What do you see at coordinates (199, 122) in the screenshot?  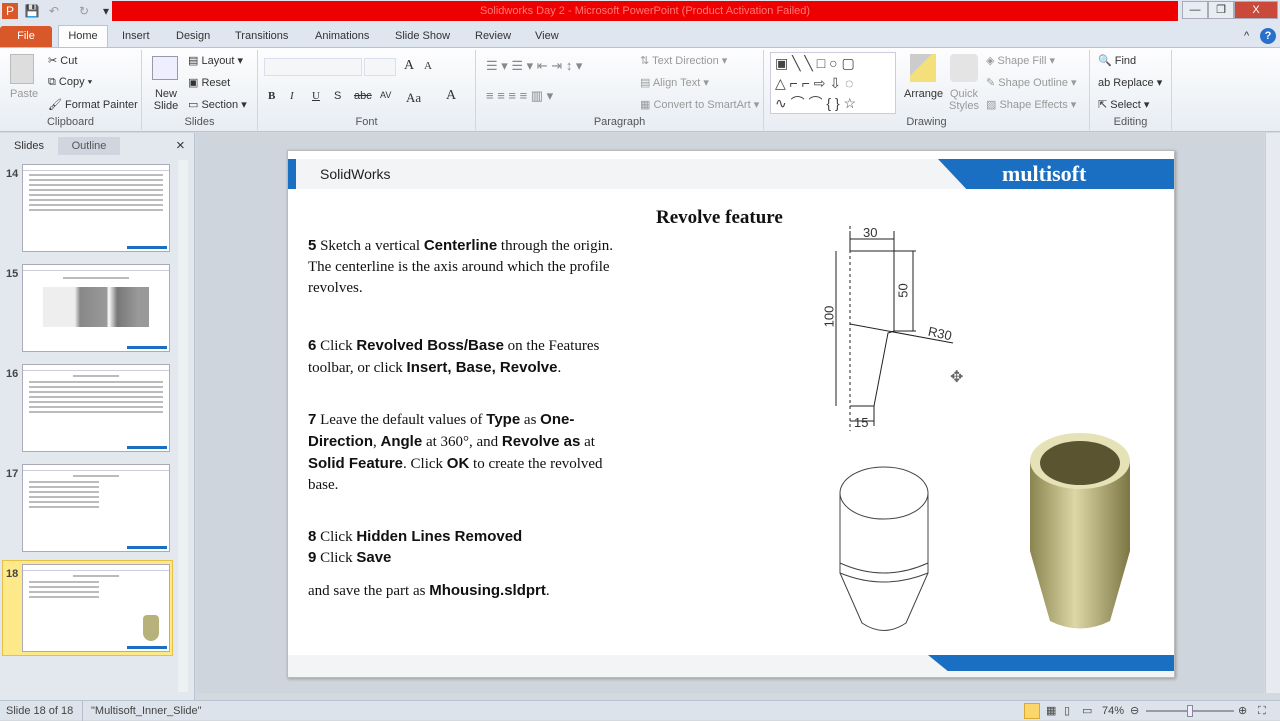 I see `slides-label: Slides` at bounding box center [199, 122].